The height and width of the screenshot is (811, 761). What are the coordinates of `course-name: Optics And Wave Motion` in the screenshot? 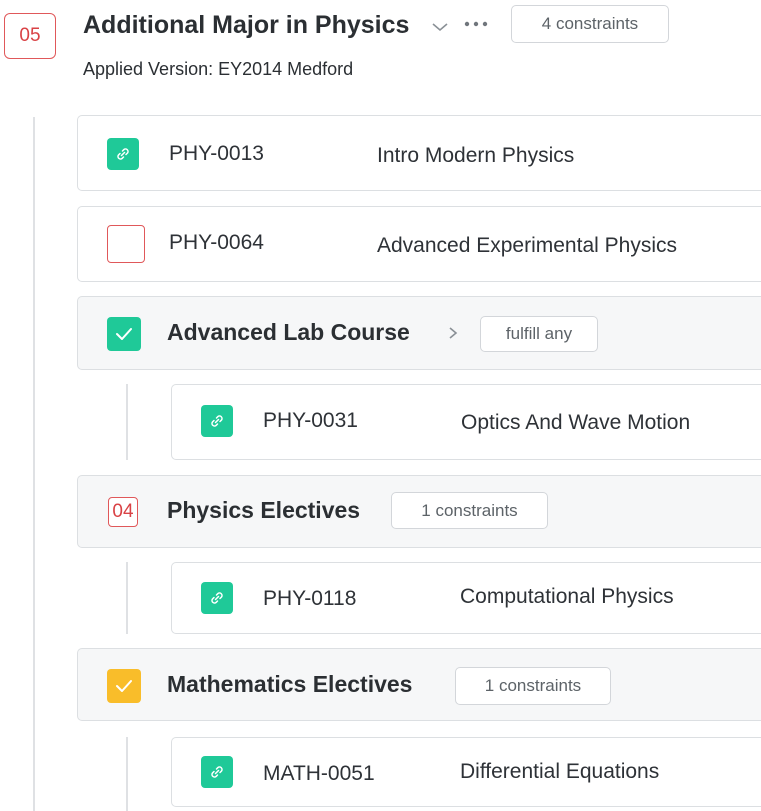 It's located at (576, 422).